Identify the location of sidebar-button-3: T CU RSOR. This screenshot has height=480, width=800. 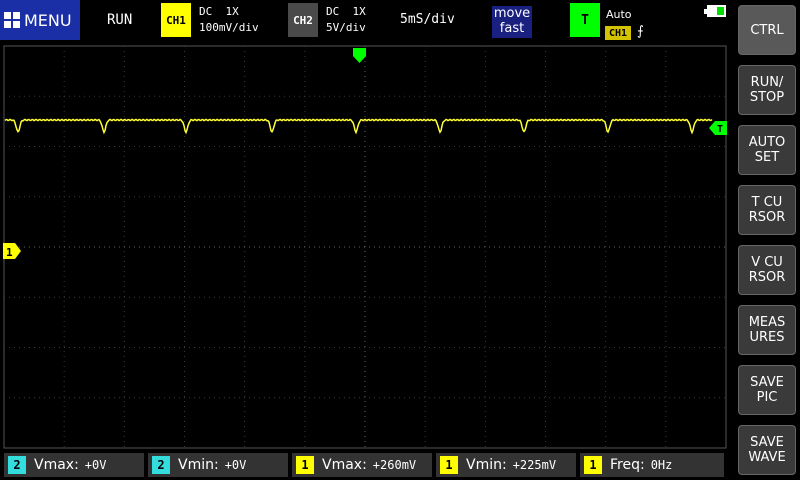
(767, 210).